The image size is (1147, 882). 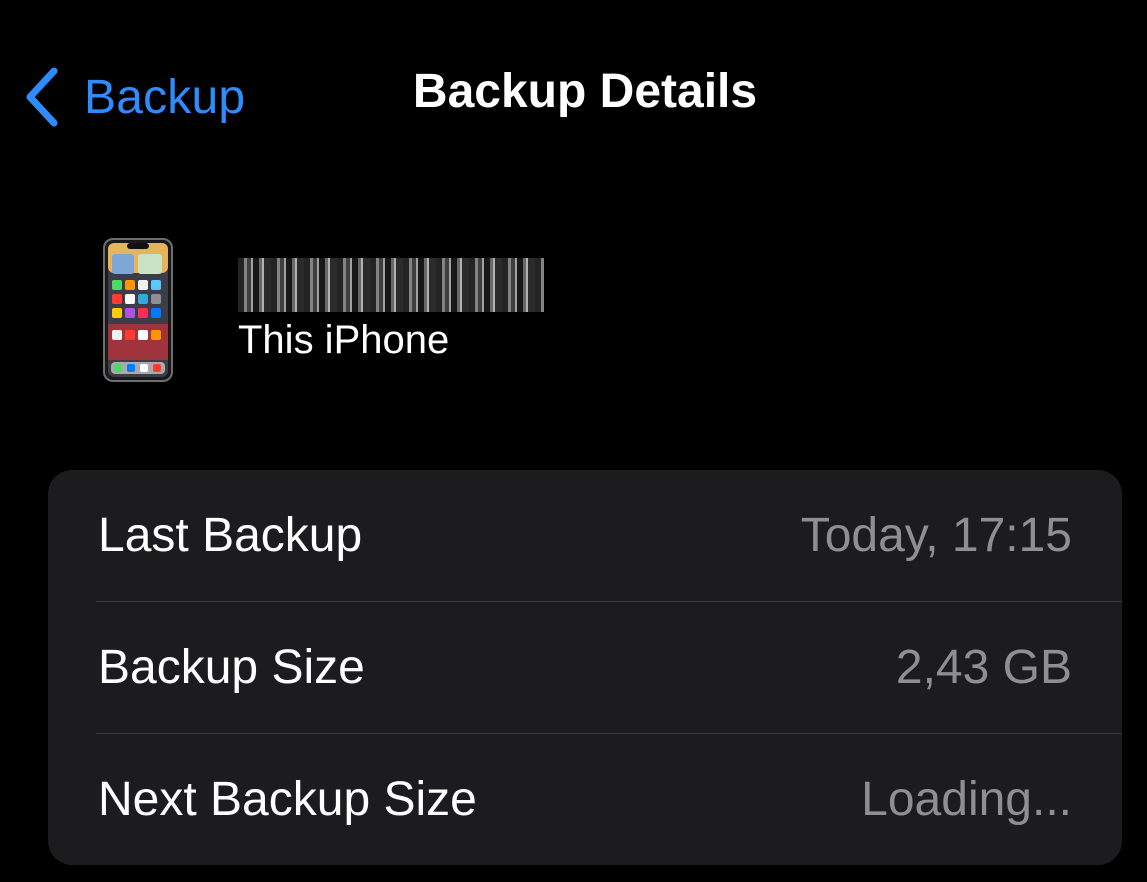 What do you see at coordinates (344, 340) in the screenshot?
I see `device-subtitle: This iPhone` at bounding box center [344, 340].